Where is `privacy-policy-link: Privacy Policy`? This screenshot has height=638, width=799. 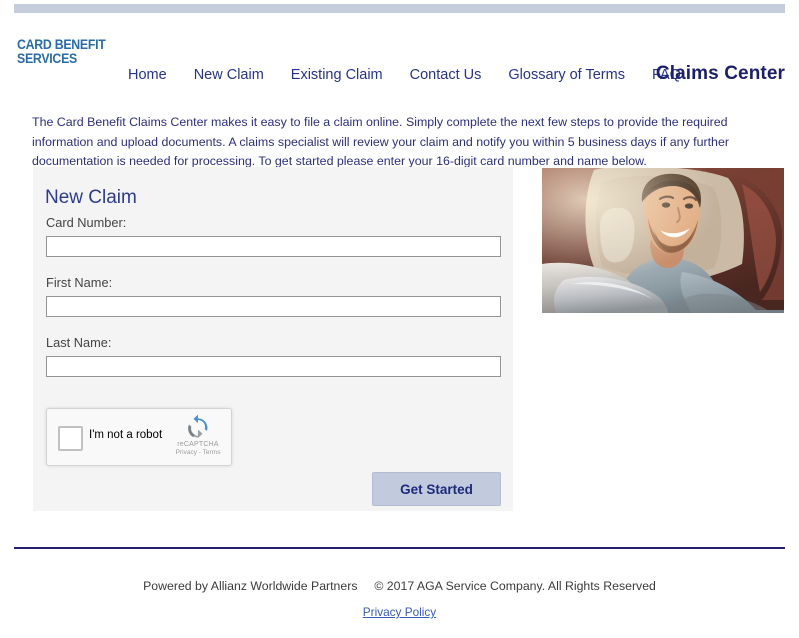 privacy-policy-link: Privacy Policy is located at coordinates (399, 612).